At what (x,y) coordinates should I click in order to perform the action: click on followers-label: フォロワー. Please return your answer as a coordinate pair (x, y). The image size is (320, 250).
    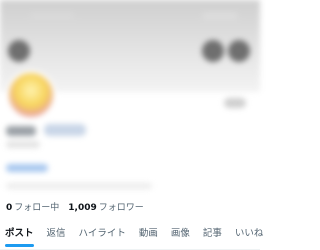
    Looking at the image, I should click on (121, 207).